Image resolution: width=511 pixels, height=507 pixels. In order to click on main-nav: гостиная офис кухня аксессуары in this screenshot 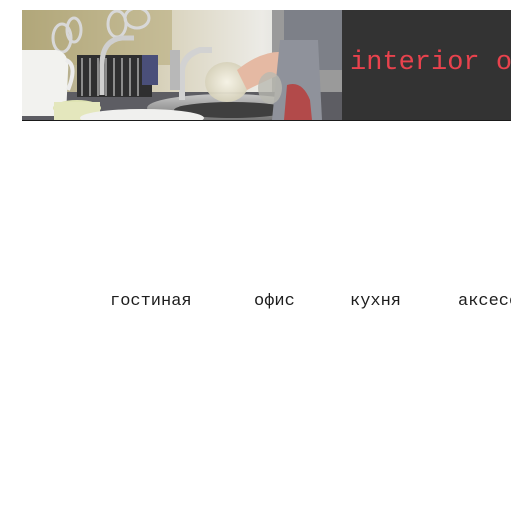, I will do `click(255, 304)`.